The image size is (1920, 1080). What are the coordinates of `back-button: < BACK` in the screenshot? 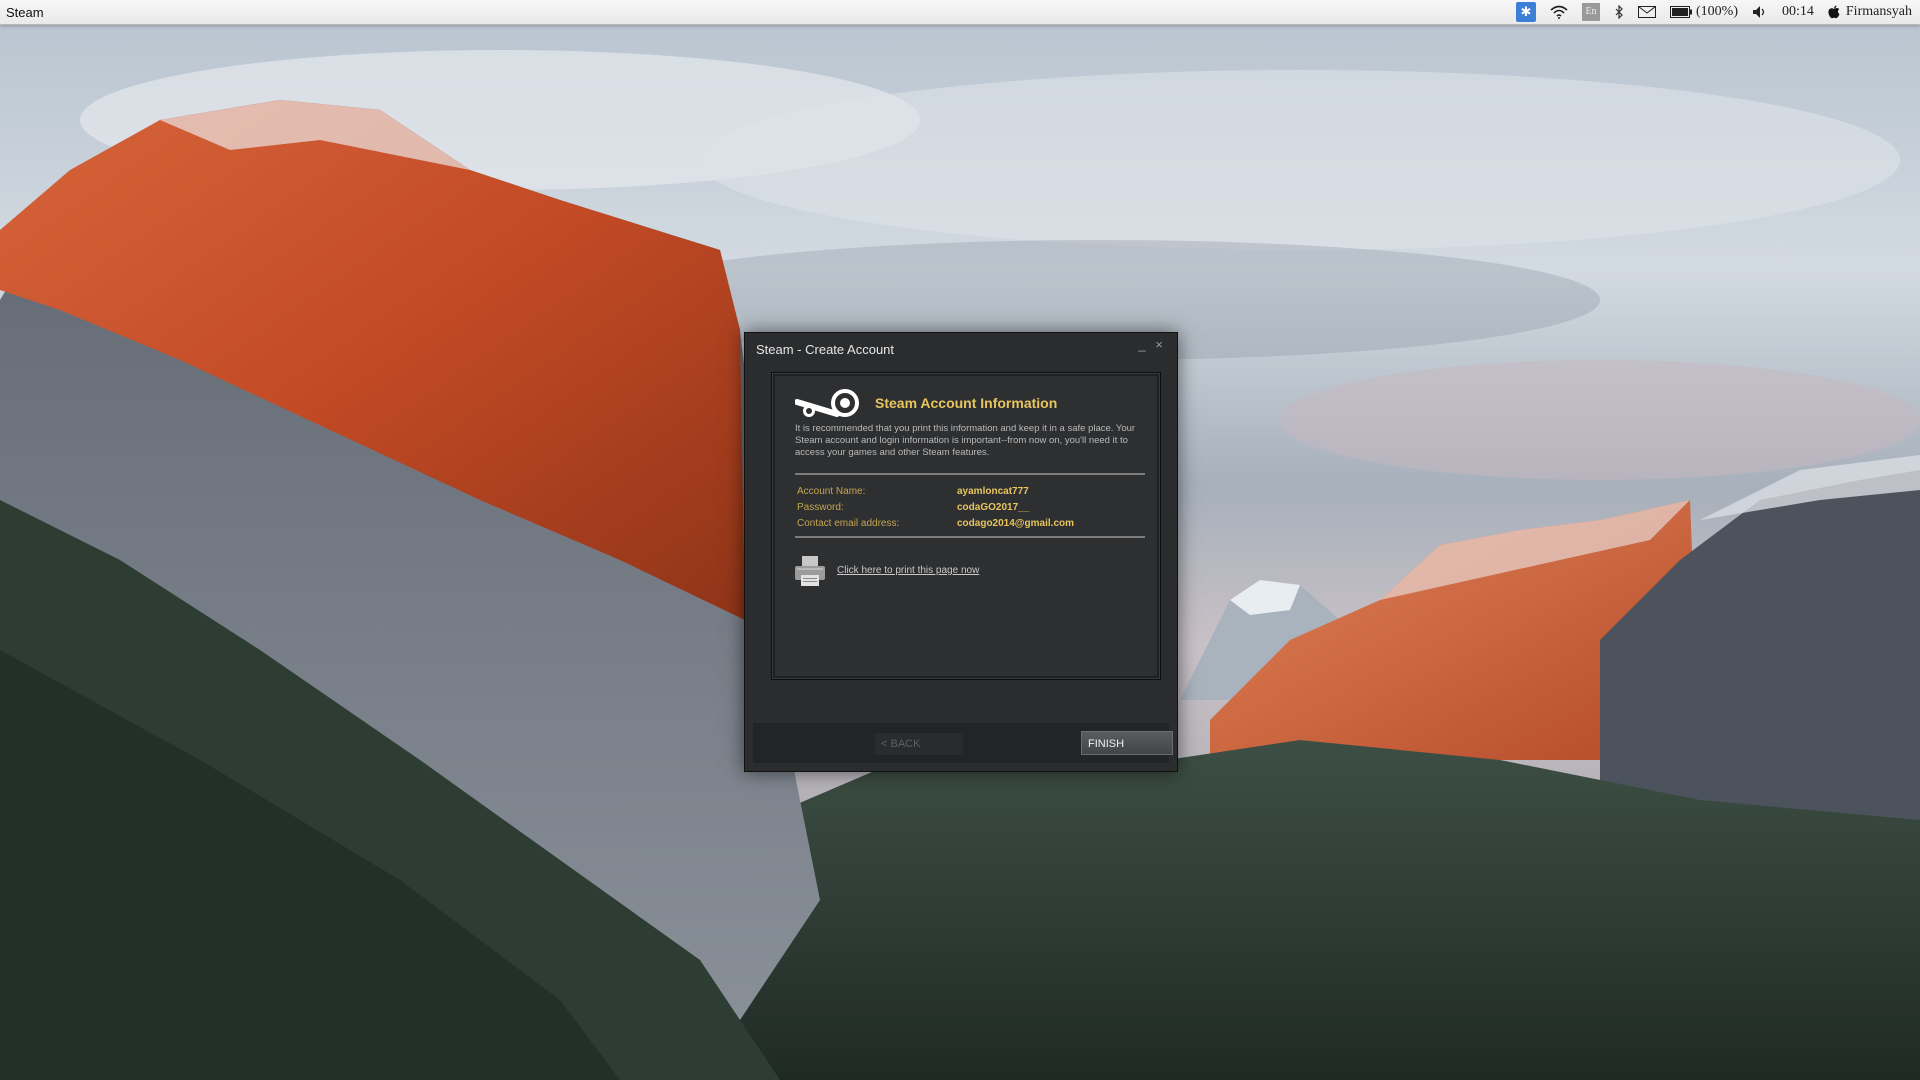 It's located at (919, 744).